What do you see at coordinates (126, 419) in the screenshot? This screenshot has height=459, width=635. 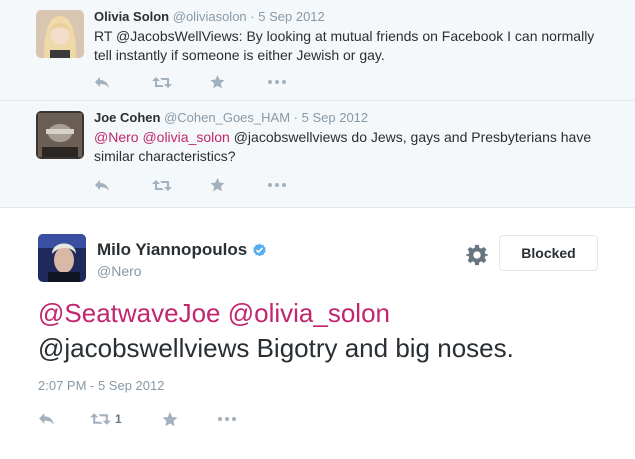 I see `retweet-button: 1` at bounding box center [126, 419].